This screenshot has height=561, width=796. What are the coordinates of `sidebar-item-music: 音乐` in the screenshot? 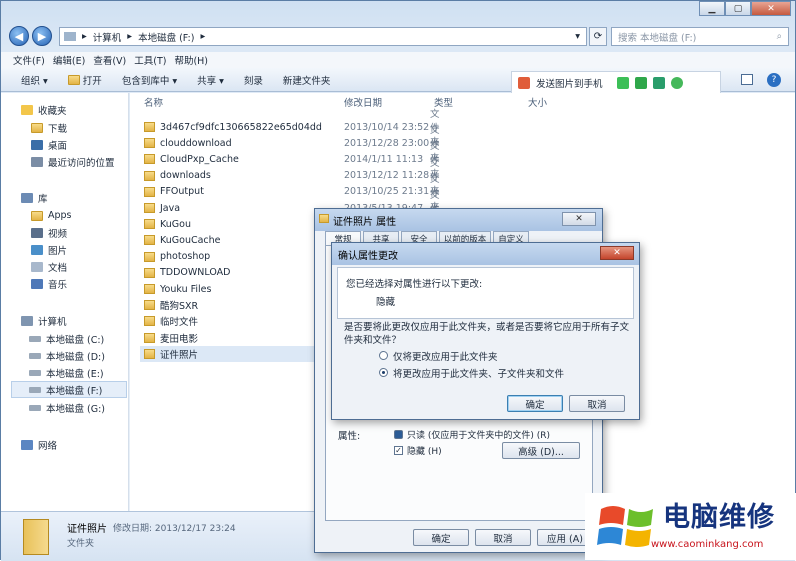 It's located at (76, 283).